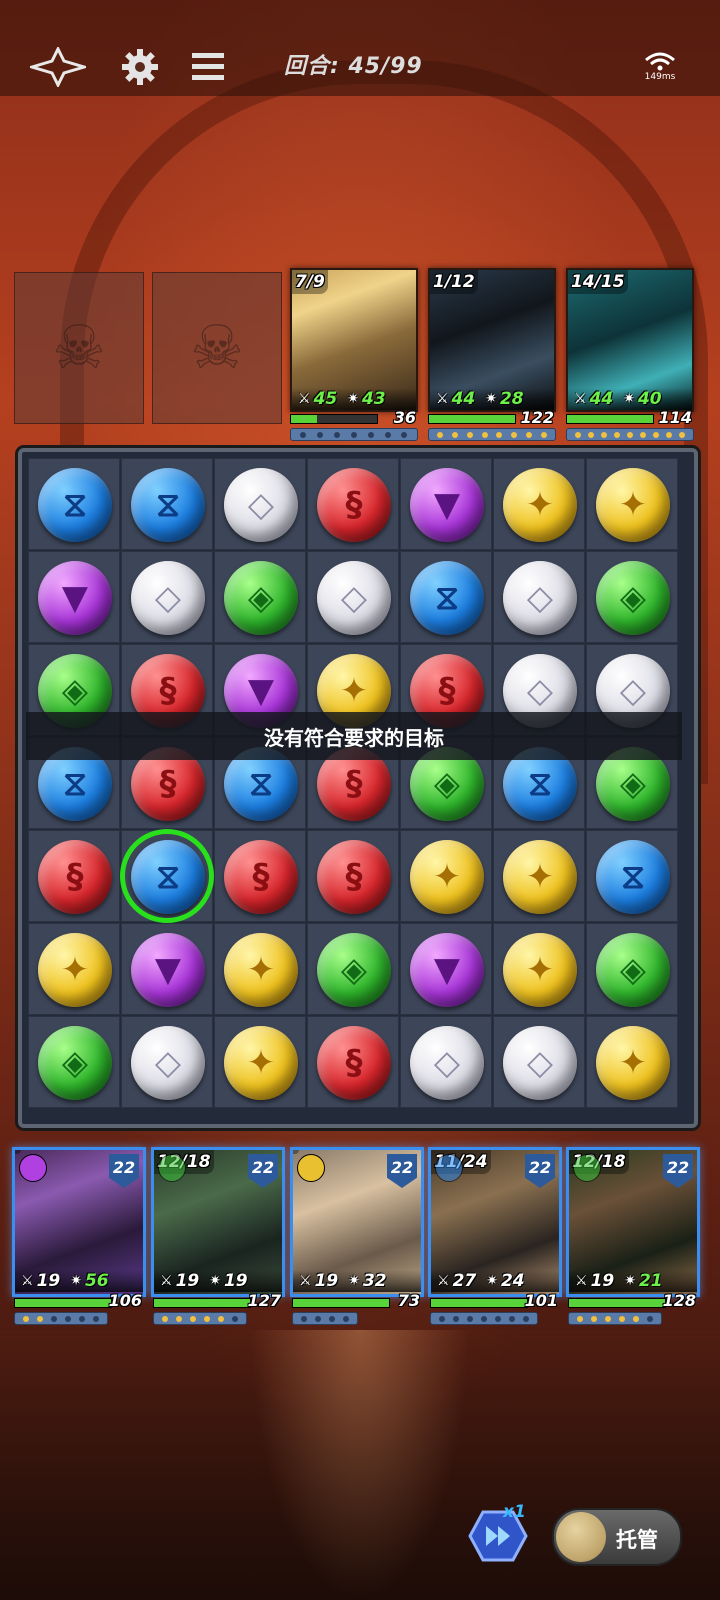 Image resolution: width=720 pixels, height=1600 pixels. What do you see at coordinates (58, 67) in the screenshot?
I see `sparkle-arrow-icon` at bounding box center [58, 67].